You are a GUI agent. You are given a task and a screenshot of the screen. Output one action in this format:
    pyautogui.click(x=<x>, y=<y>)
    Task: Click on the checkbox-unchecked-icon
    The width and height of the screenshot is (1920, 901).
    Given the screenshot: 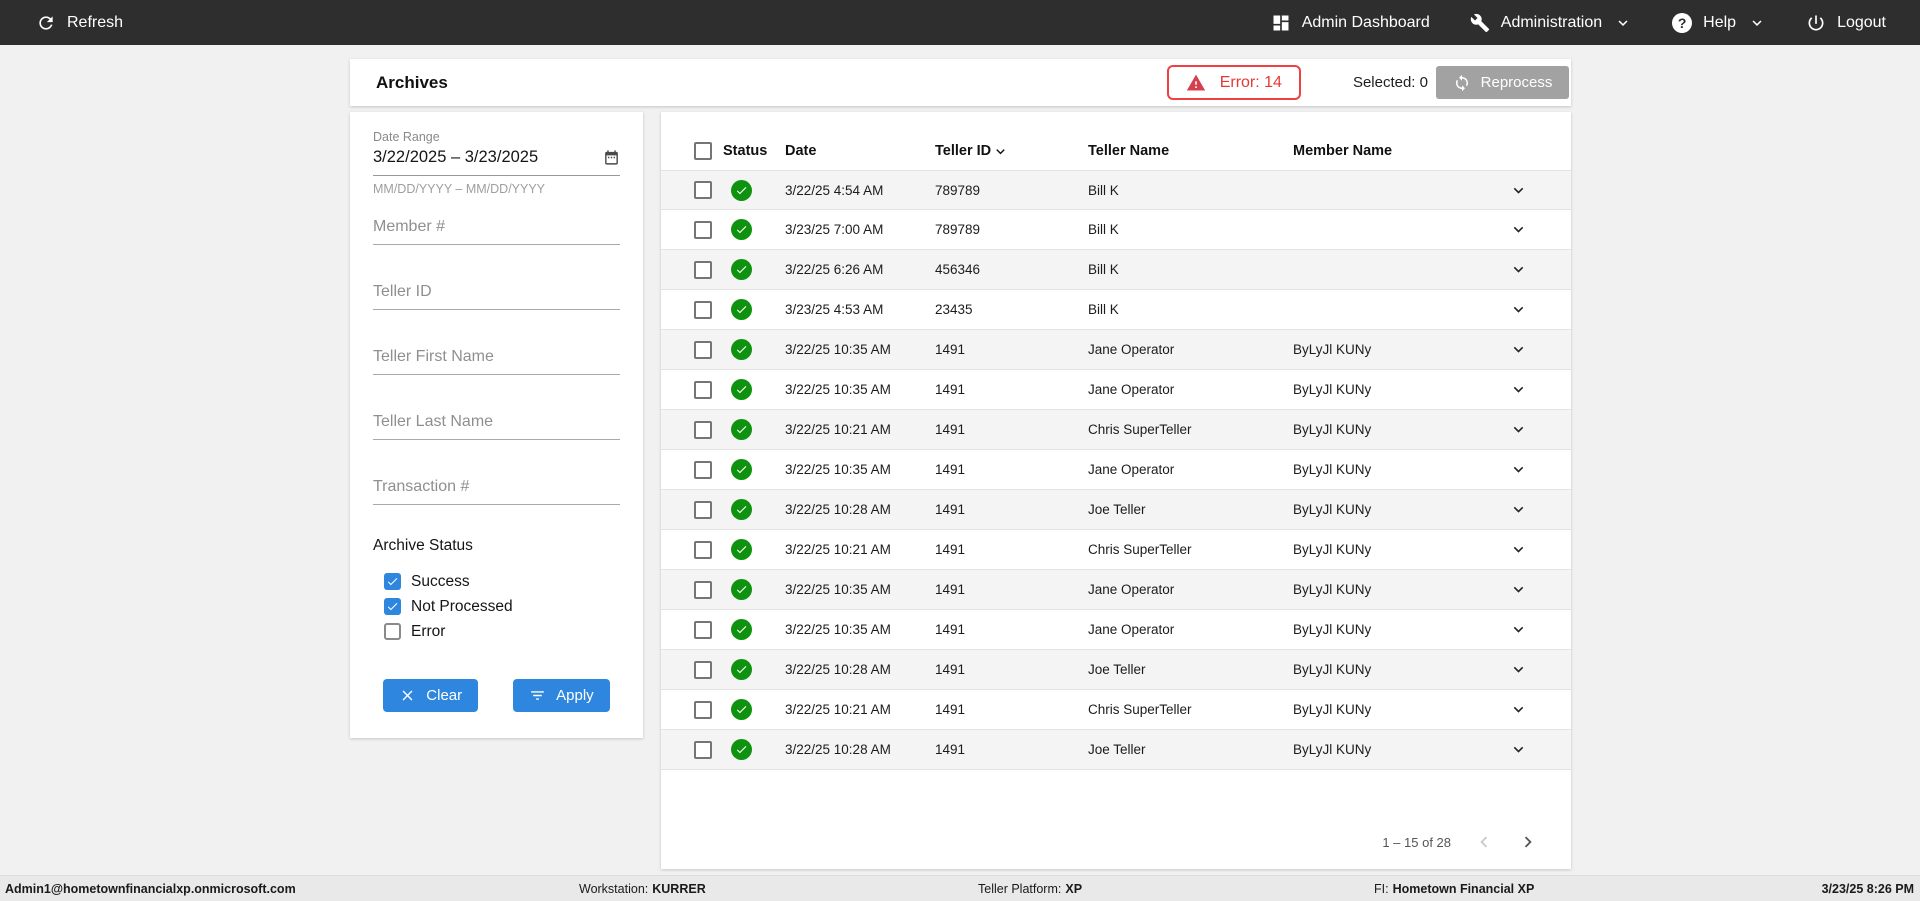 What is the action you would take?
    pyautogui.click(x=392, y=631)
    